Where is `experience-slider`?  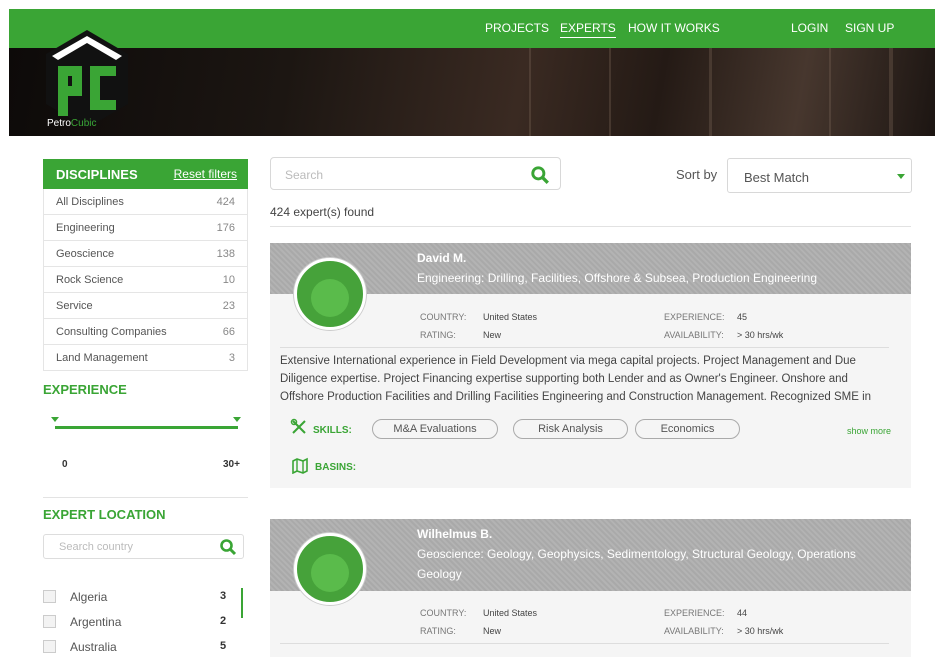 experience-slider is located at coordinates (146, 427).